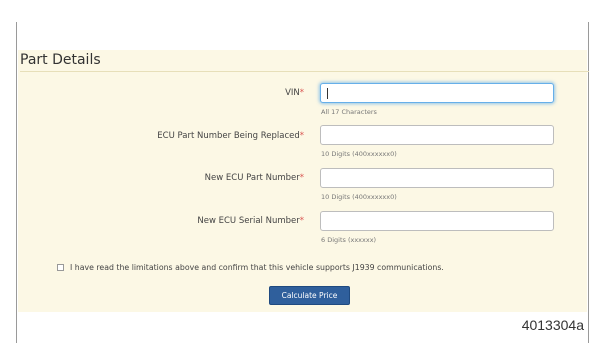 The height and width of the screenshot is (343, 606). I want to click on ecu-part-number-replaced-input, so click(437, 135).